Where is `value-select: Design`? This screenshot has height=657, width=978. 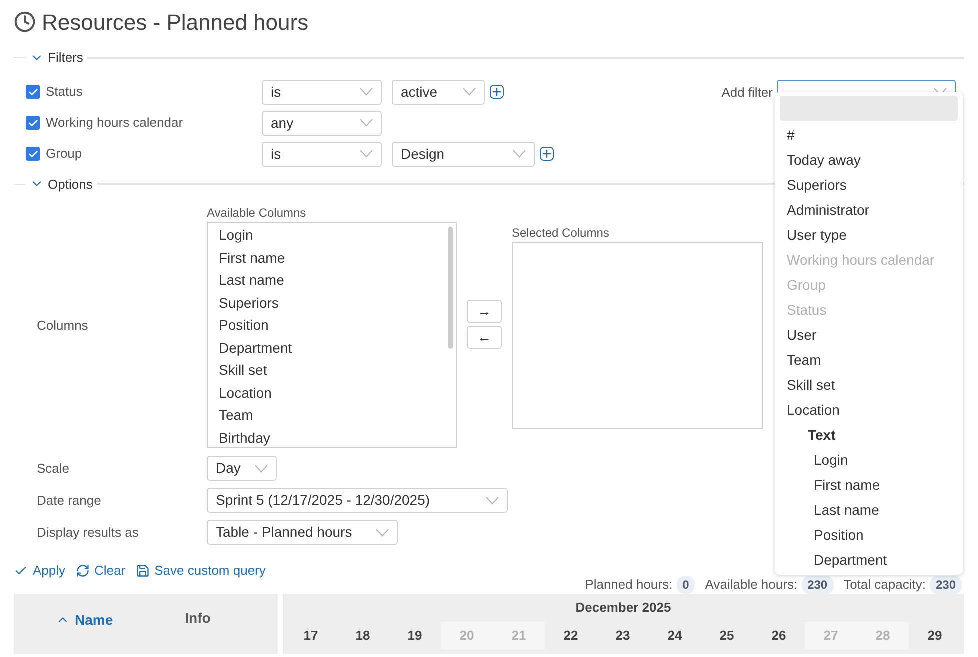 value-select: Design is located at coordinates (463, 154).